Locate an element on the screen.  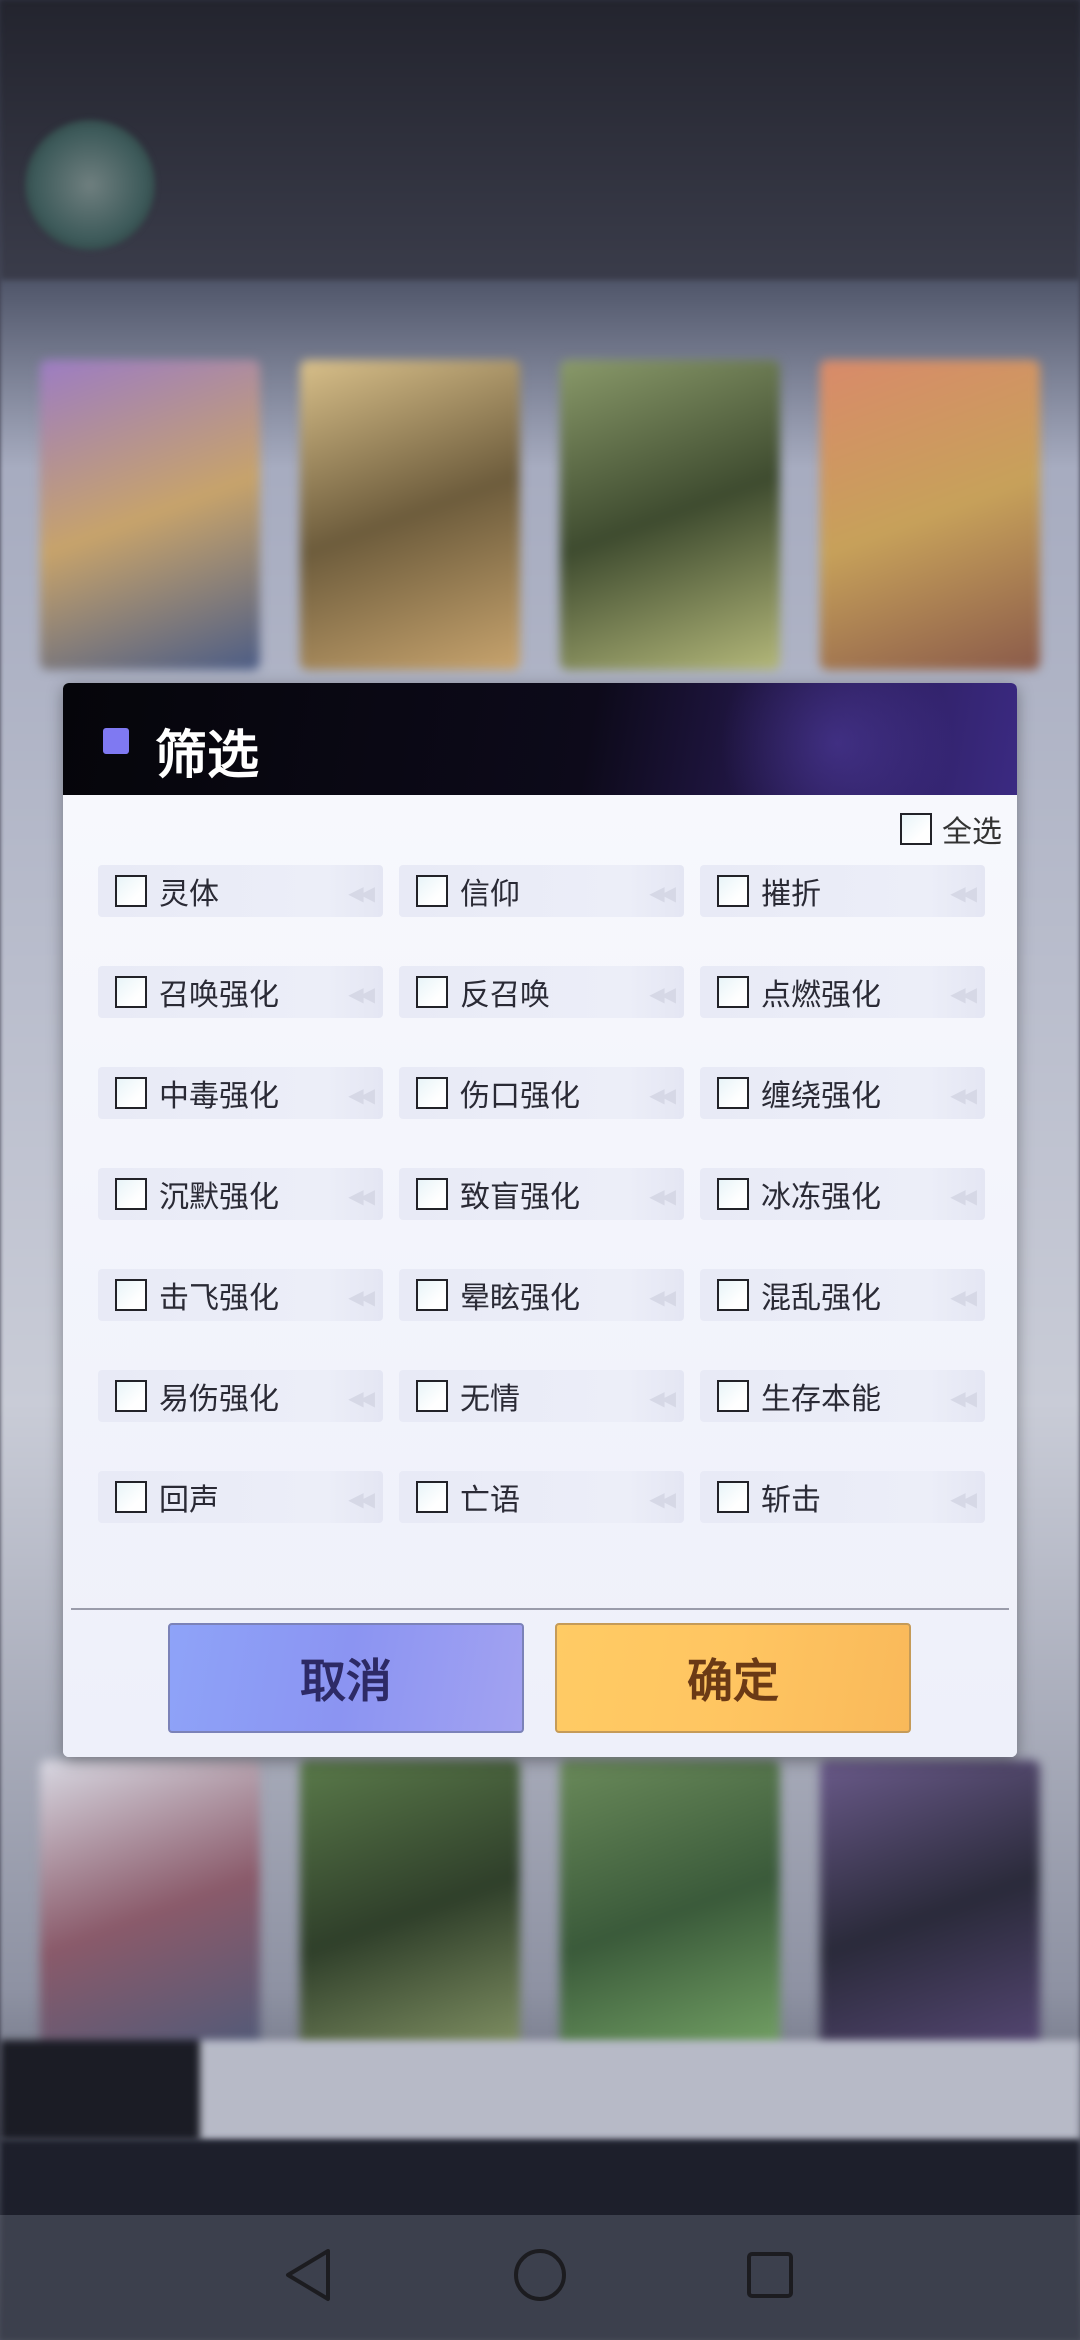
option-label: 晕眩强化 is located at coordinates (520, 1298).